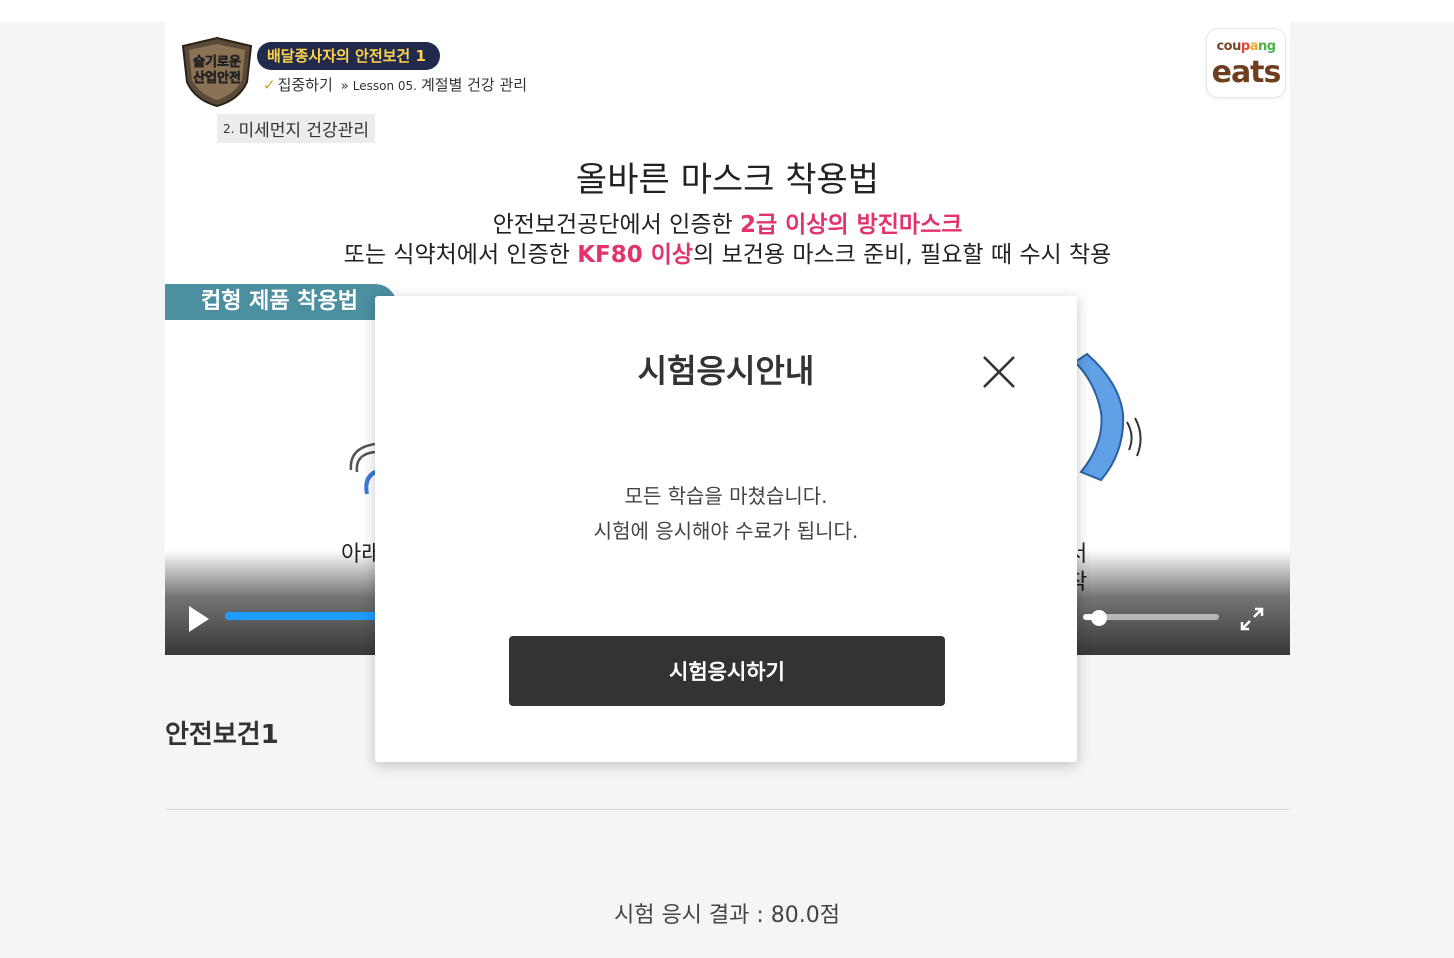 The width and height of the screenshot is (1454, 958). I want to click on modal-message-line-2: 시험에 응시해야 수료가 됩니다., so click(726, 531).